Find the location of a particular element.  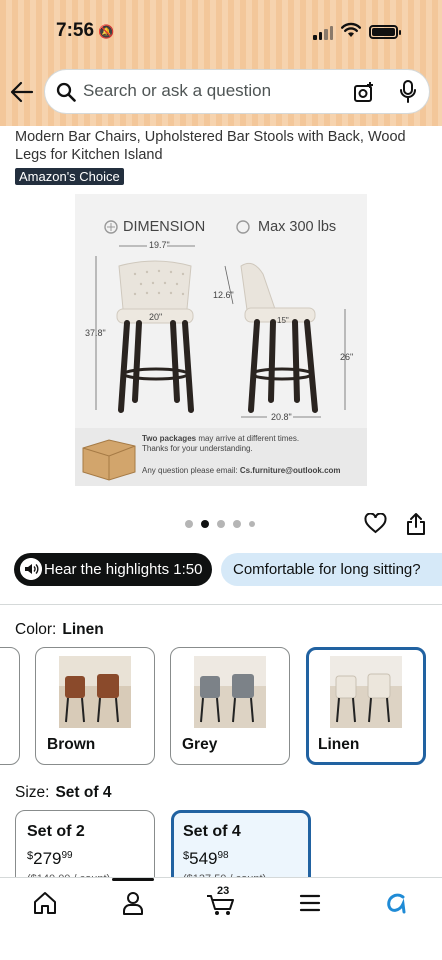

camera-search-icon is located at coordinates (364, 92).